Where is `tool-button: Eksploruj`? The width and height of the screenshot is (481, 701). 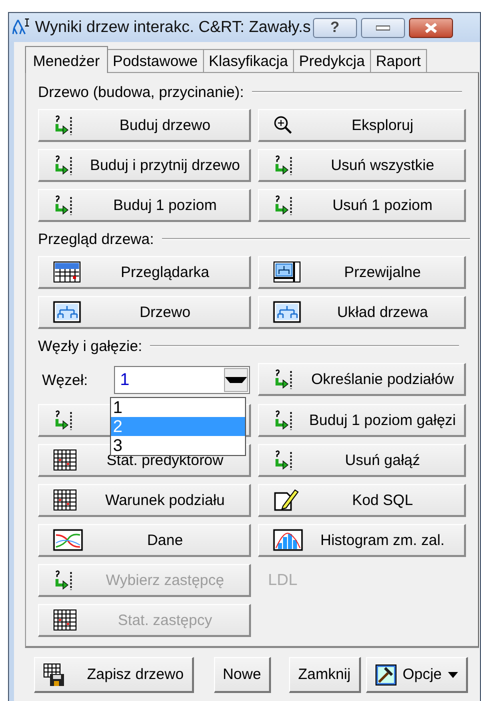
tool-button: Eksploruj is located at coordinates (362, 125).